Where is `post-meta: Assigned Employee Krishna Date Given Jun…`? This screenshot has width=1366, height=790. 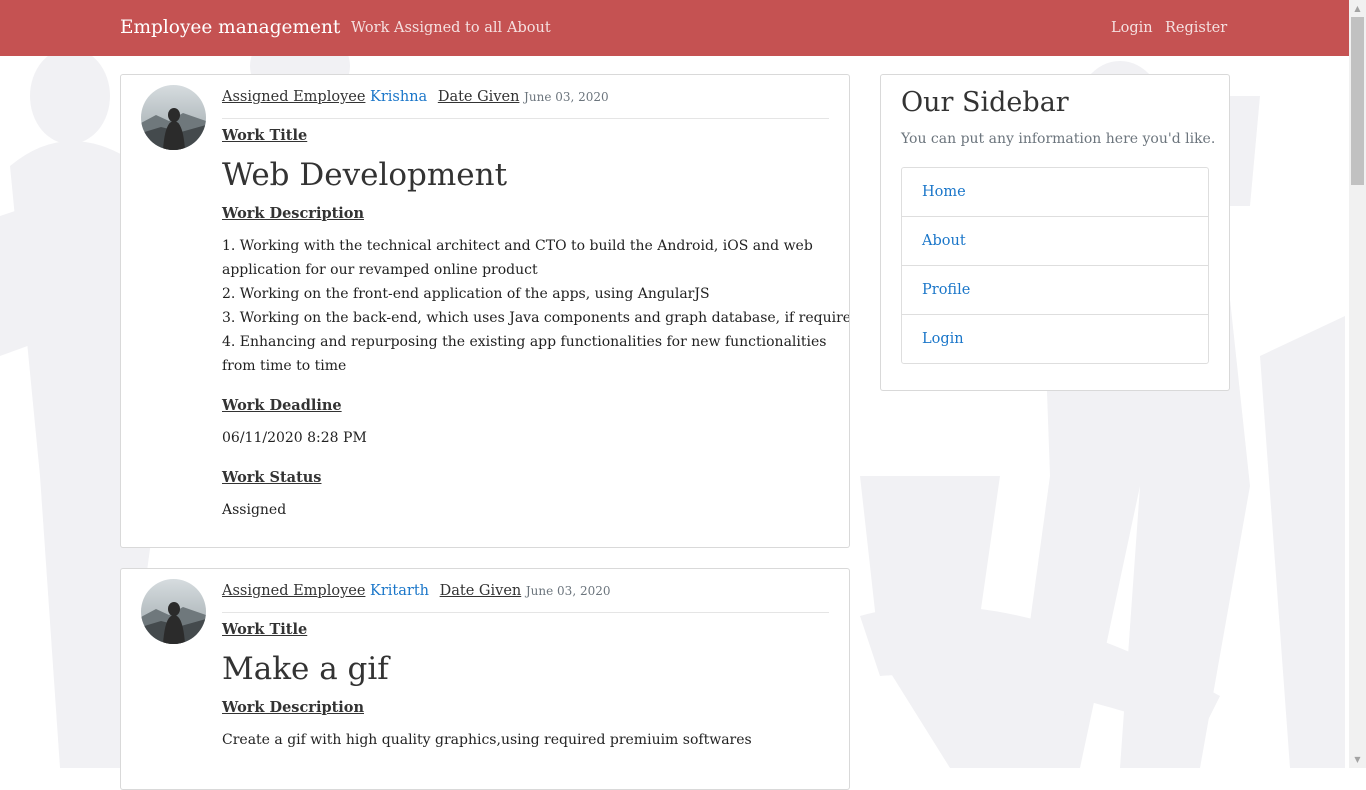
post-meta: Assigned Employee Krishna Date Given Jun… is located at coordinates (415, 97).